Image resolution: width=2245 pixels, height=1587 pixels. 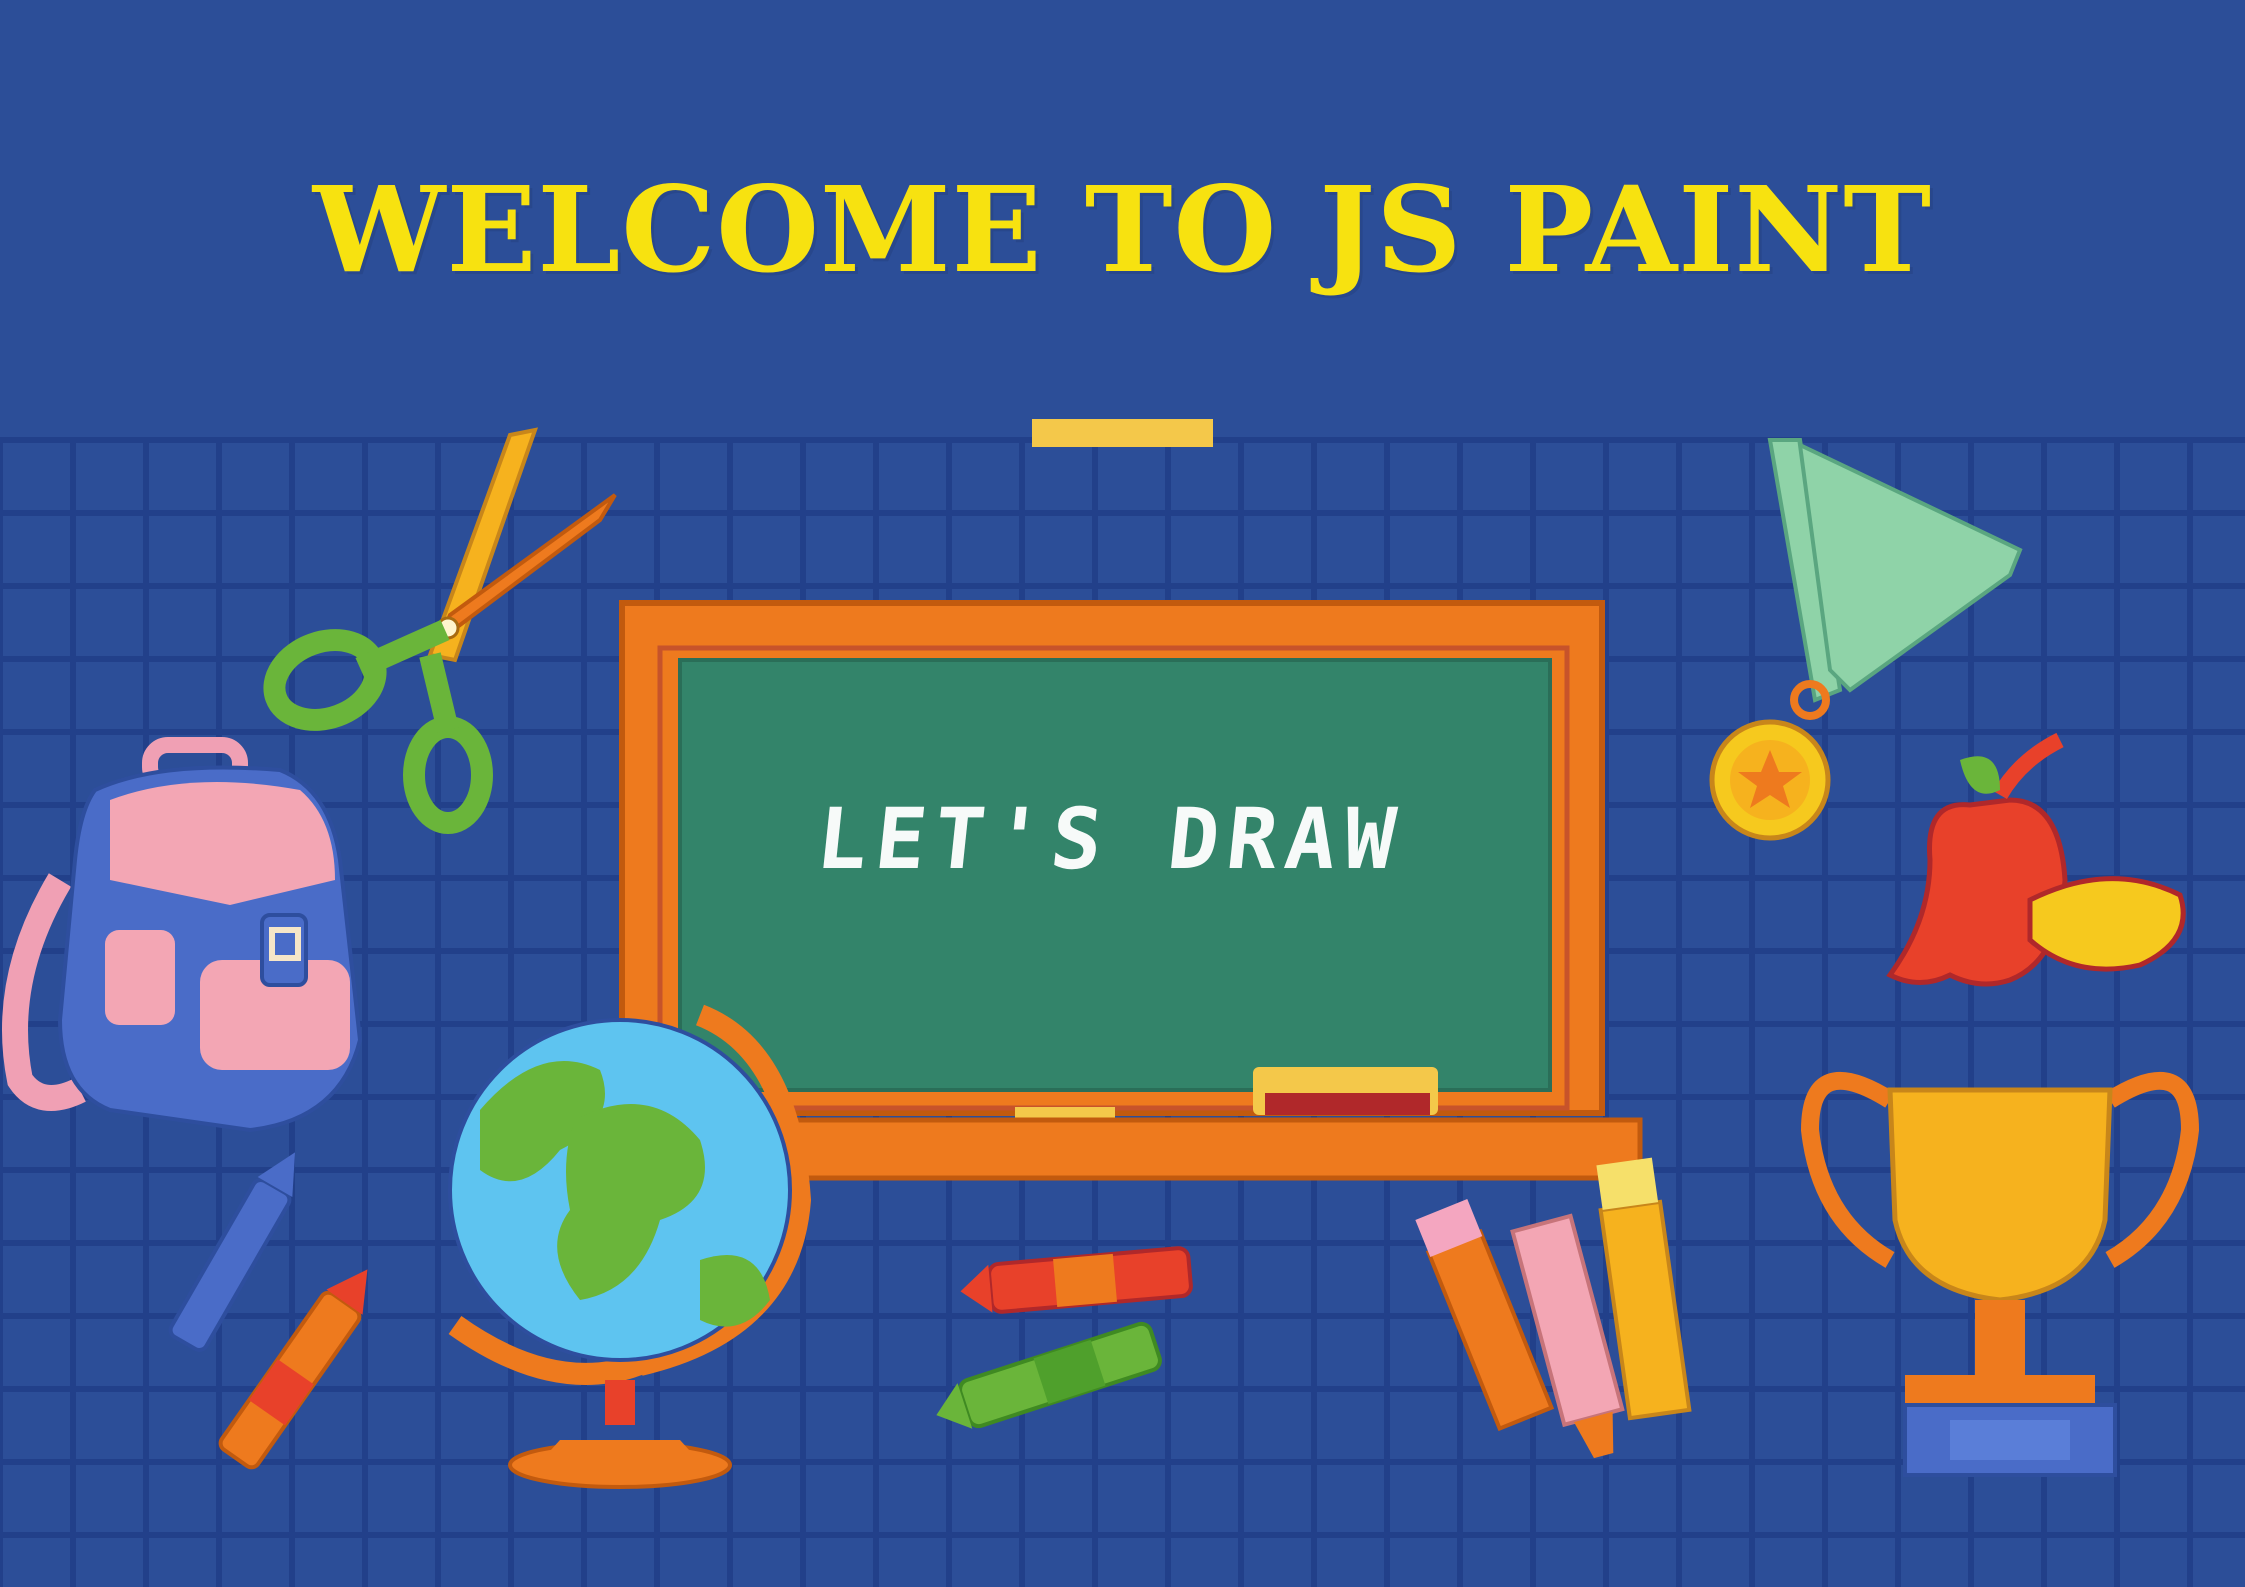 What do you see at coordinates (630, 1246) in the screenshot?
I see `globe-icon` at bounding box center [630, 1246].